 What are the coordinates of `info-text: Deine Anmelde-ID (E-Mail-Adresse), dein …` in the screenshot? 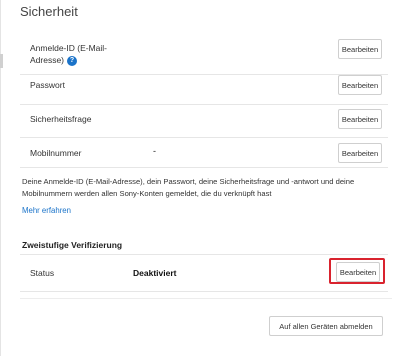 It's located at (188, 187).